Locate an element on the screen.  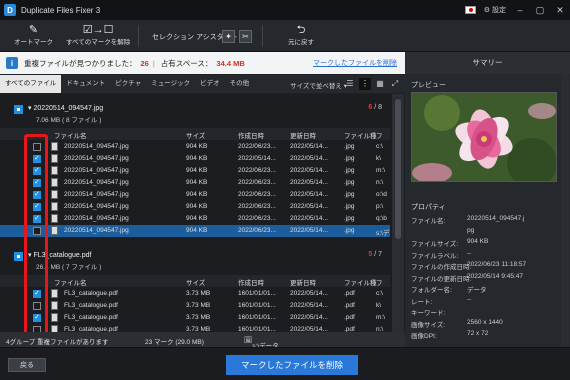
tab-others: その他 is located at coordinates (240, 84).